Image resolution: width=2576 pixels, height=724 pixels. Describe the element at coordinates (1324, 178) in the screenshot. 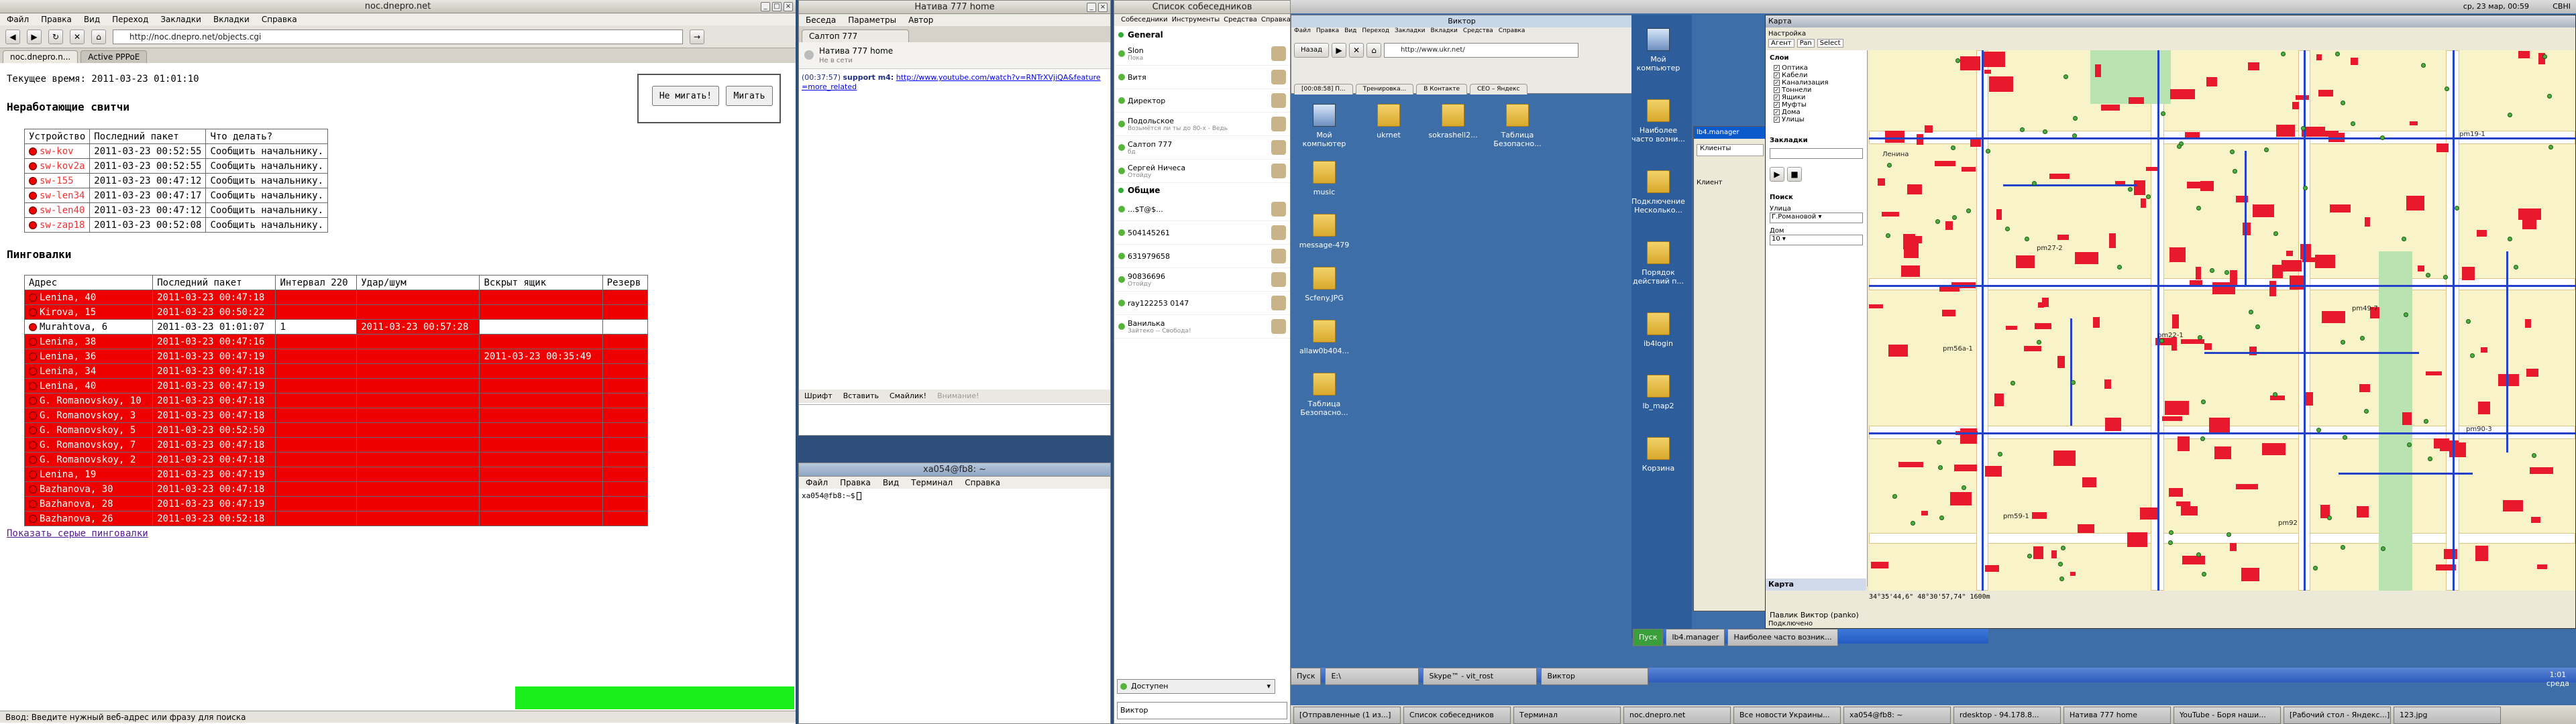

I see `desktop-icon: music` at that location.